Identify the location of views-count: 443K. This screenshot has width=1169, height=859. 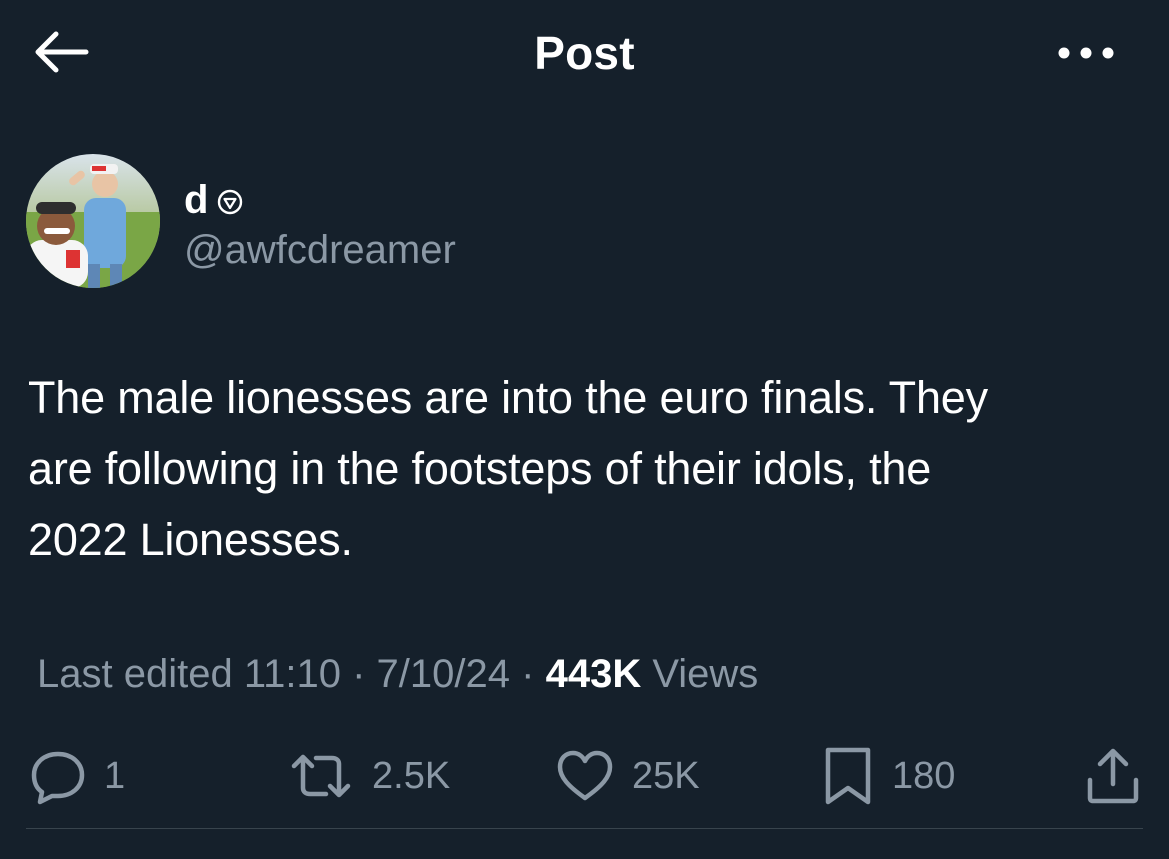
(593, 674).